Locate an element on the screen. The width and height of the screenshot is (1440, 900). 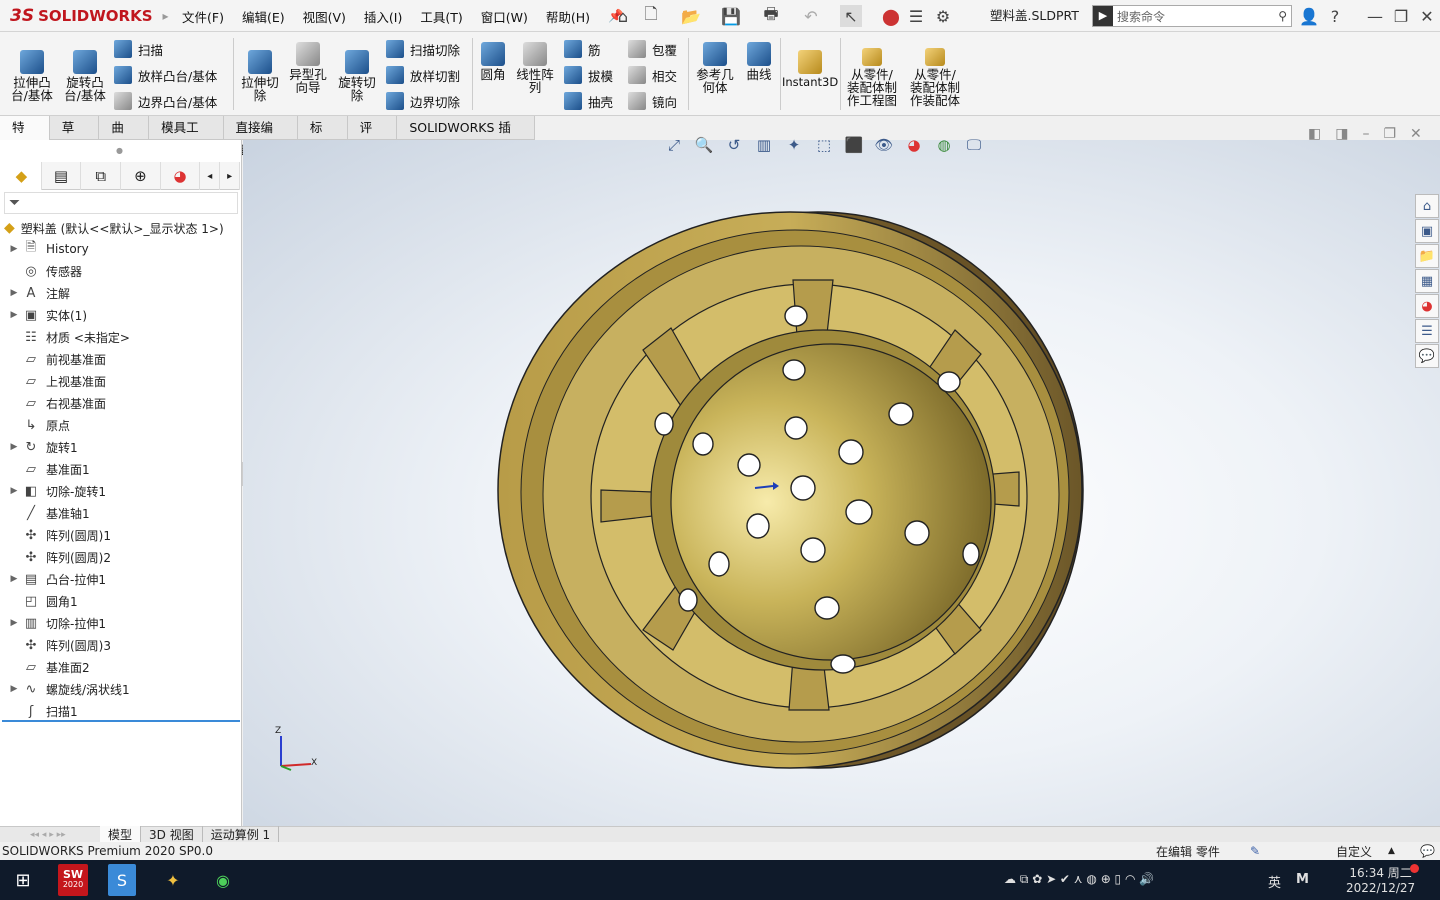
panel-grip-icon: ● is located at coordinates (119, 150).